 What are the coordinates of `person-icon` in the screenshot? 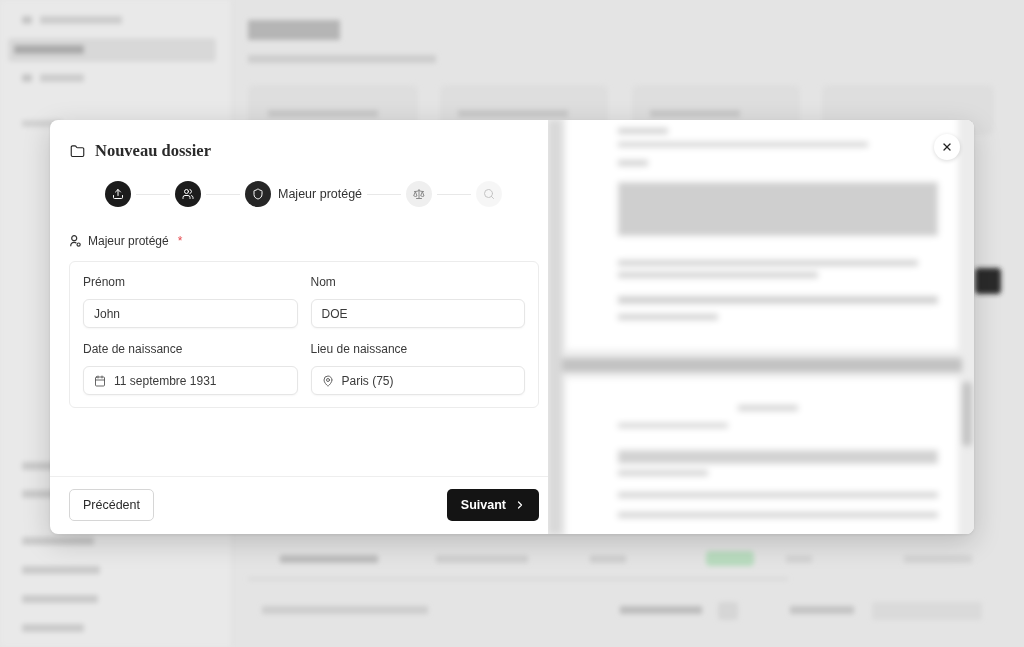 It's located at (75, 241).